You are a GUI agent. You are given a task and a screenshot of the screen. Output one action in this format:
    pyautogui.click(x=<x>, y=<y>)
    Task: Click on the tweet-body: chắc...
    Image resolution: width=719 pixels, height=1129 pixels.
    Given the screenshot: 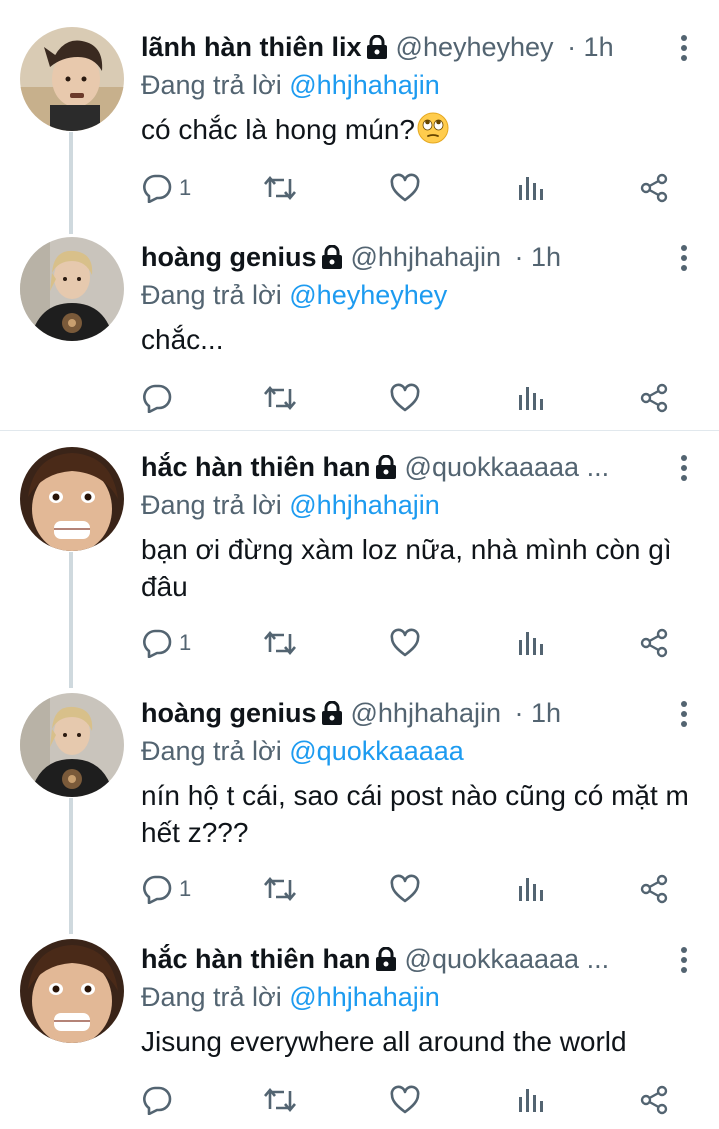 What is the action you would take?
    pyautogui.click(x=182, y=339)
    